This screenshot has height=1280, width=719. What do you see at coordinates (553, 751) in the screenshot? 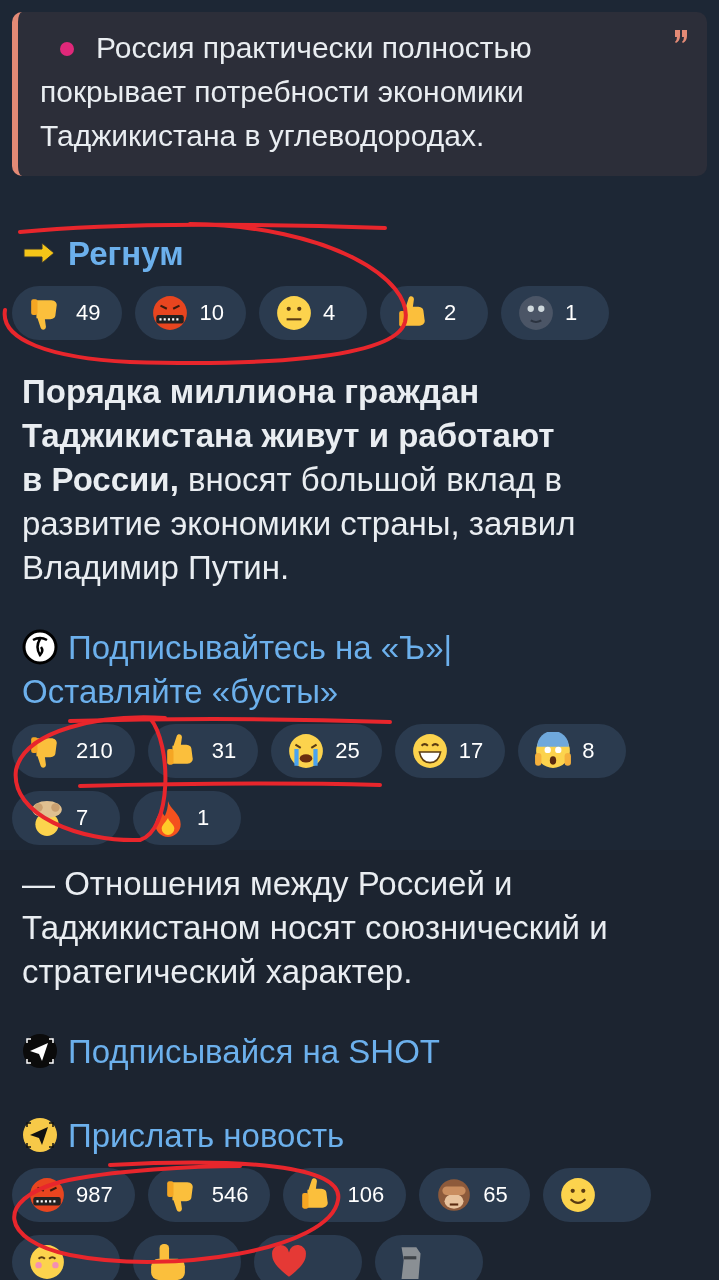
I see `screaming-face-icon` at bounding box center [553, 751].